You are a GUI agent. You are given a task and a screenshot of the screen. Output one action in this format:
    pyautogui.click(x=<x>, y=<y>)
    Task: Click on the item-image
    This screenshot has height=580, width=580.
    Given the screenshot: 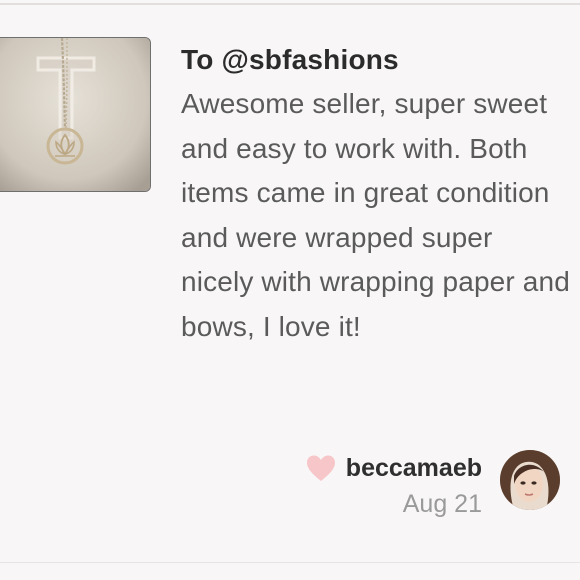 What is the action you would take?
    pyautogui.click(x=75, y=114)
    